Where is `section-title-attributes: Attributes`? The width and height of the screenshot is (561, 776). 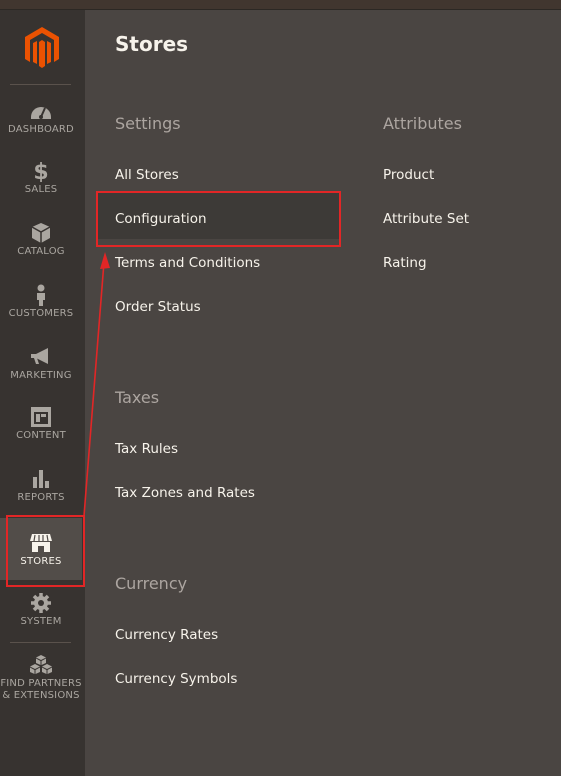 section-title-attributes: Attributes is located at coordinates (422, 123).